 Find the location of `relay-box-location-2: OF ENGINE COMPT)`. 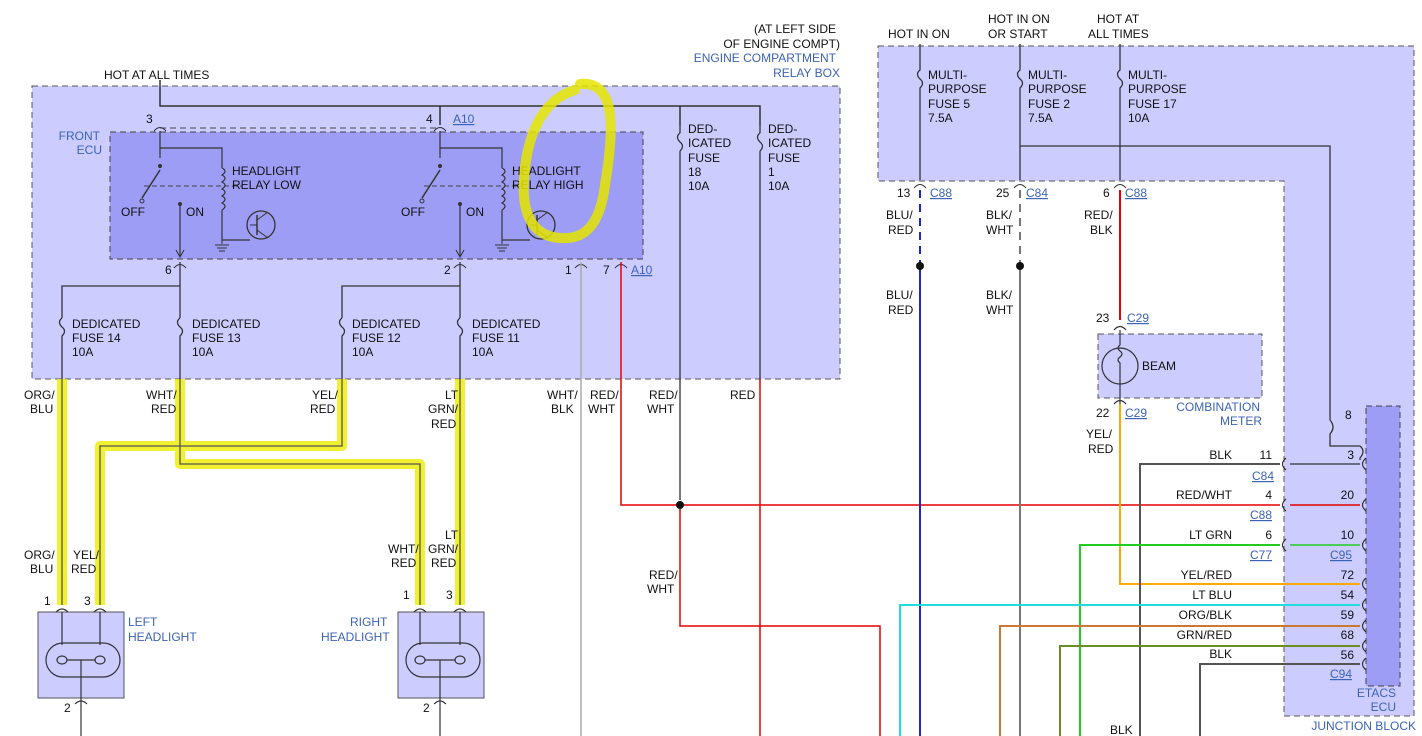

relay-box-location-2: OF ENGINE COMPT) is located at coordinates (781, 44).